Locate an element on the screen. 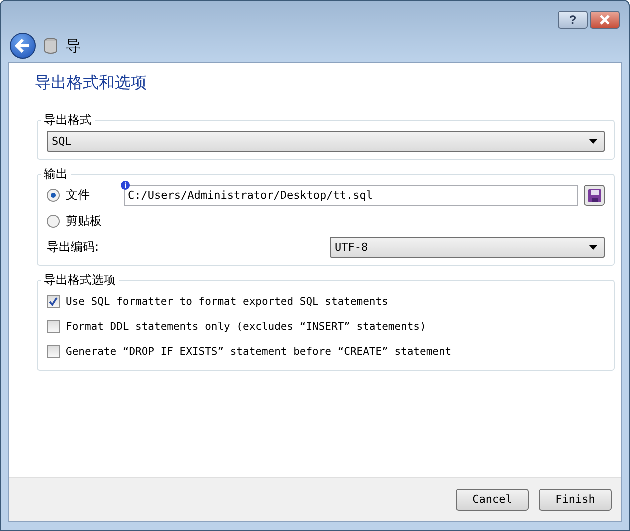 The image size is (630, 531). page-heading: 导出格式和选项 is located at coordinates (91, 83).